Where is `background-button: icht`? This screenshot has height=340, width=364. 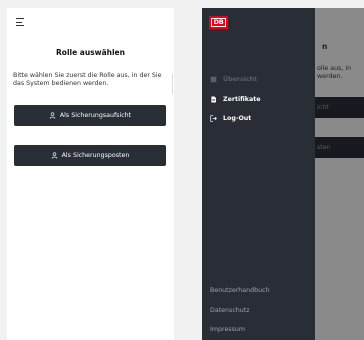 background-button: icht is located at coordinates (339, 107).